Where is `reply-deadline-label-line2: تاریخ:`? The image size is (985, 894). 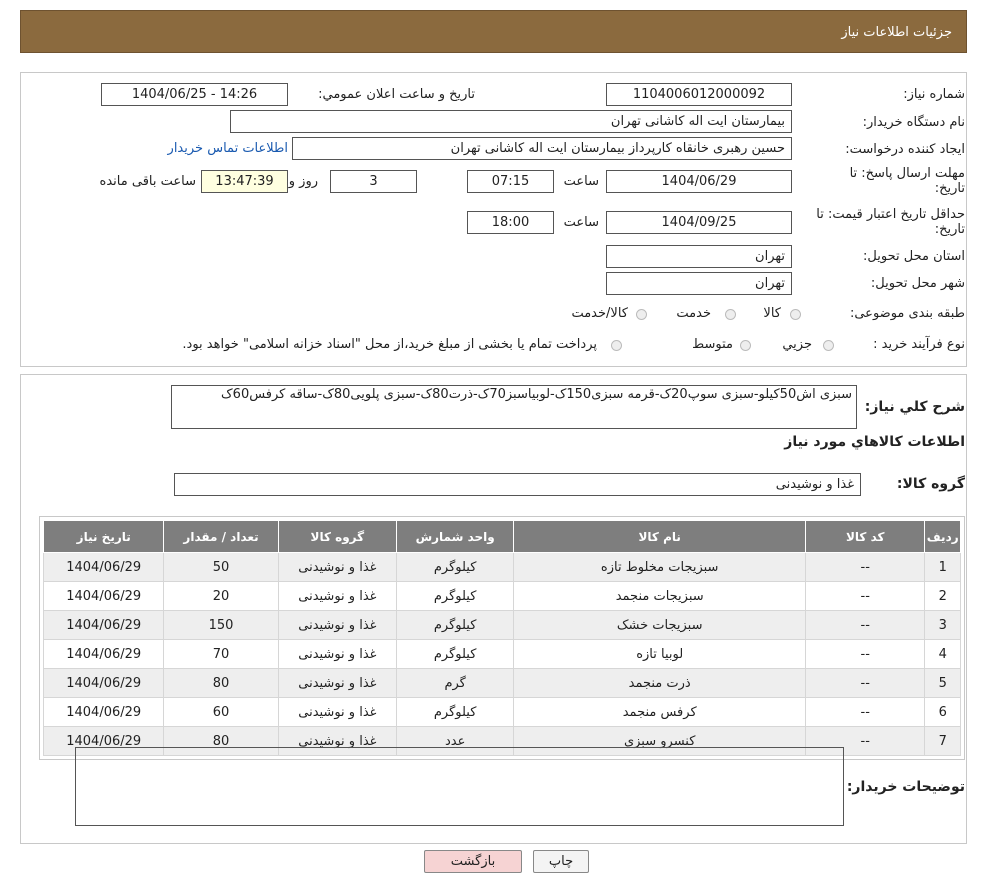 reply-deadline-label-line2: تاریخ: is located at coordinates (949, 188).